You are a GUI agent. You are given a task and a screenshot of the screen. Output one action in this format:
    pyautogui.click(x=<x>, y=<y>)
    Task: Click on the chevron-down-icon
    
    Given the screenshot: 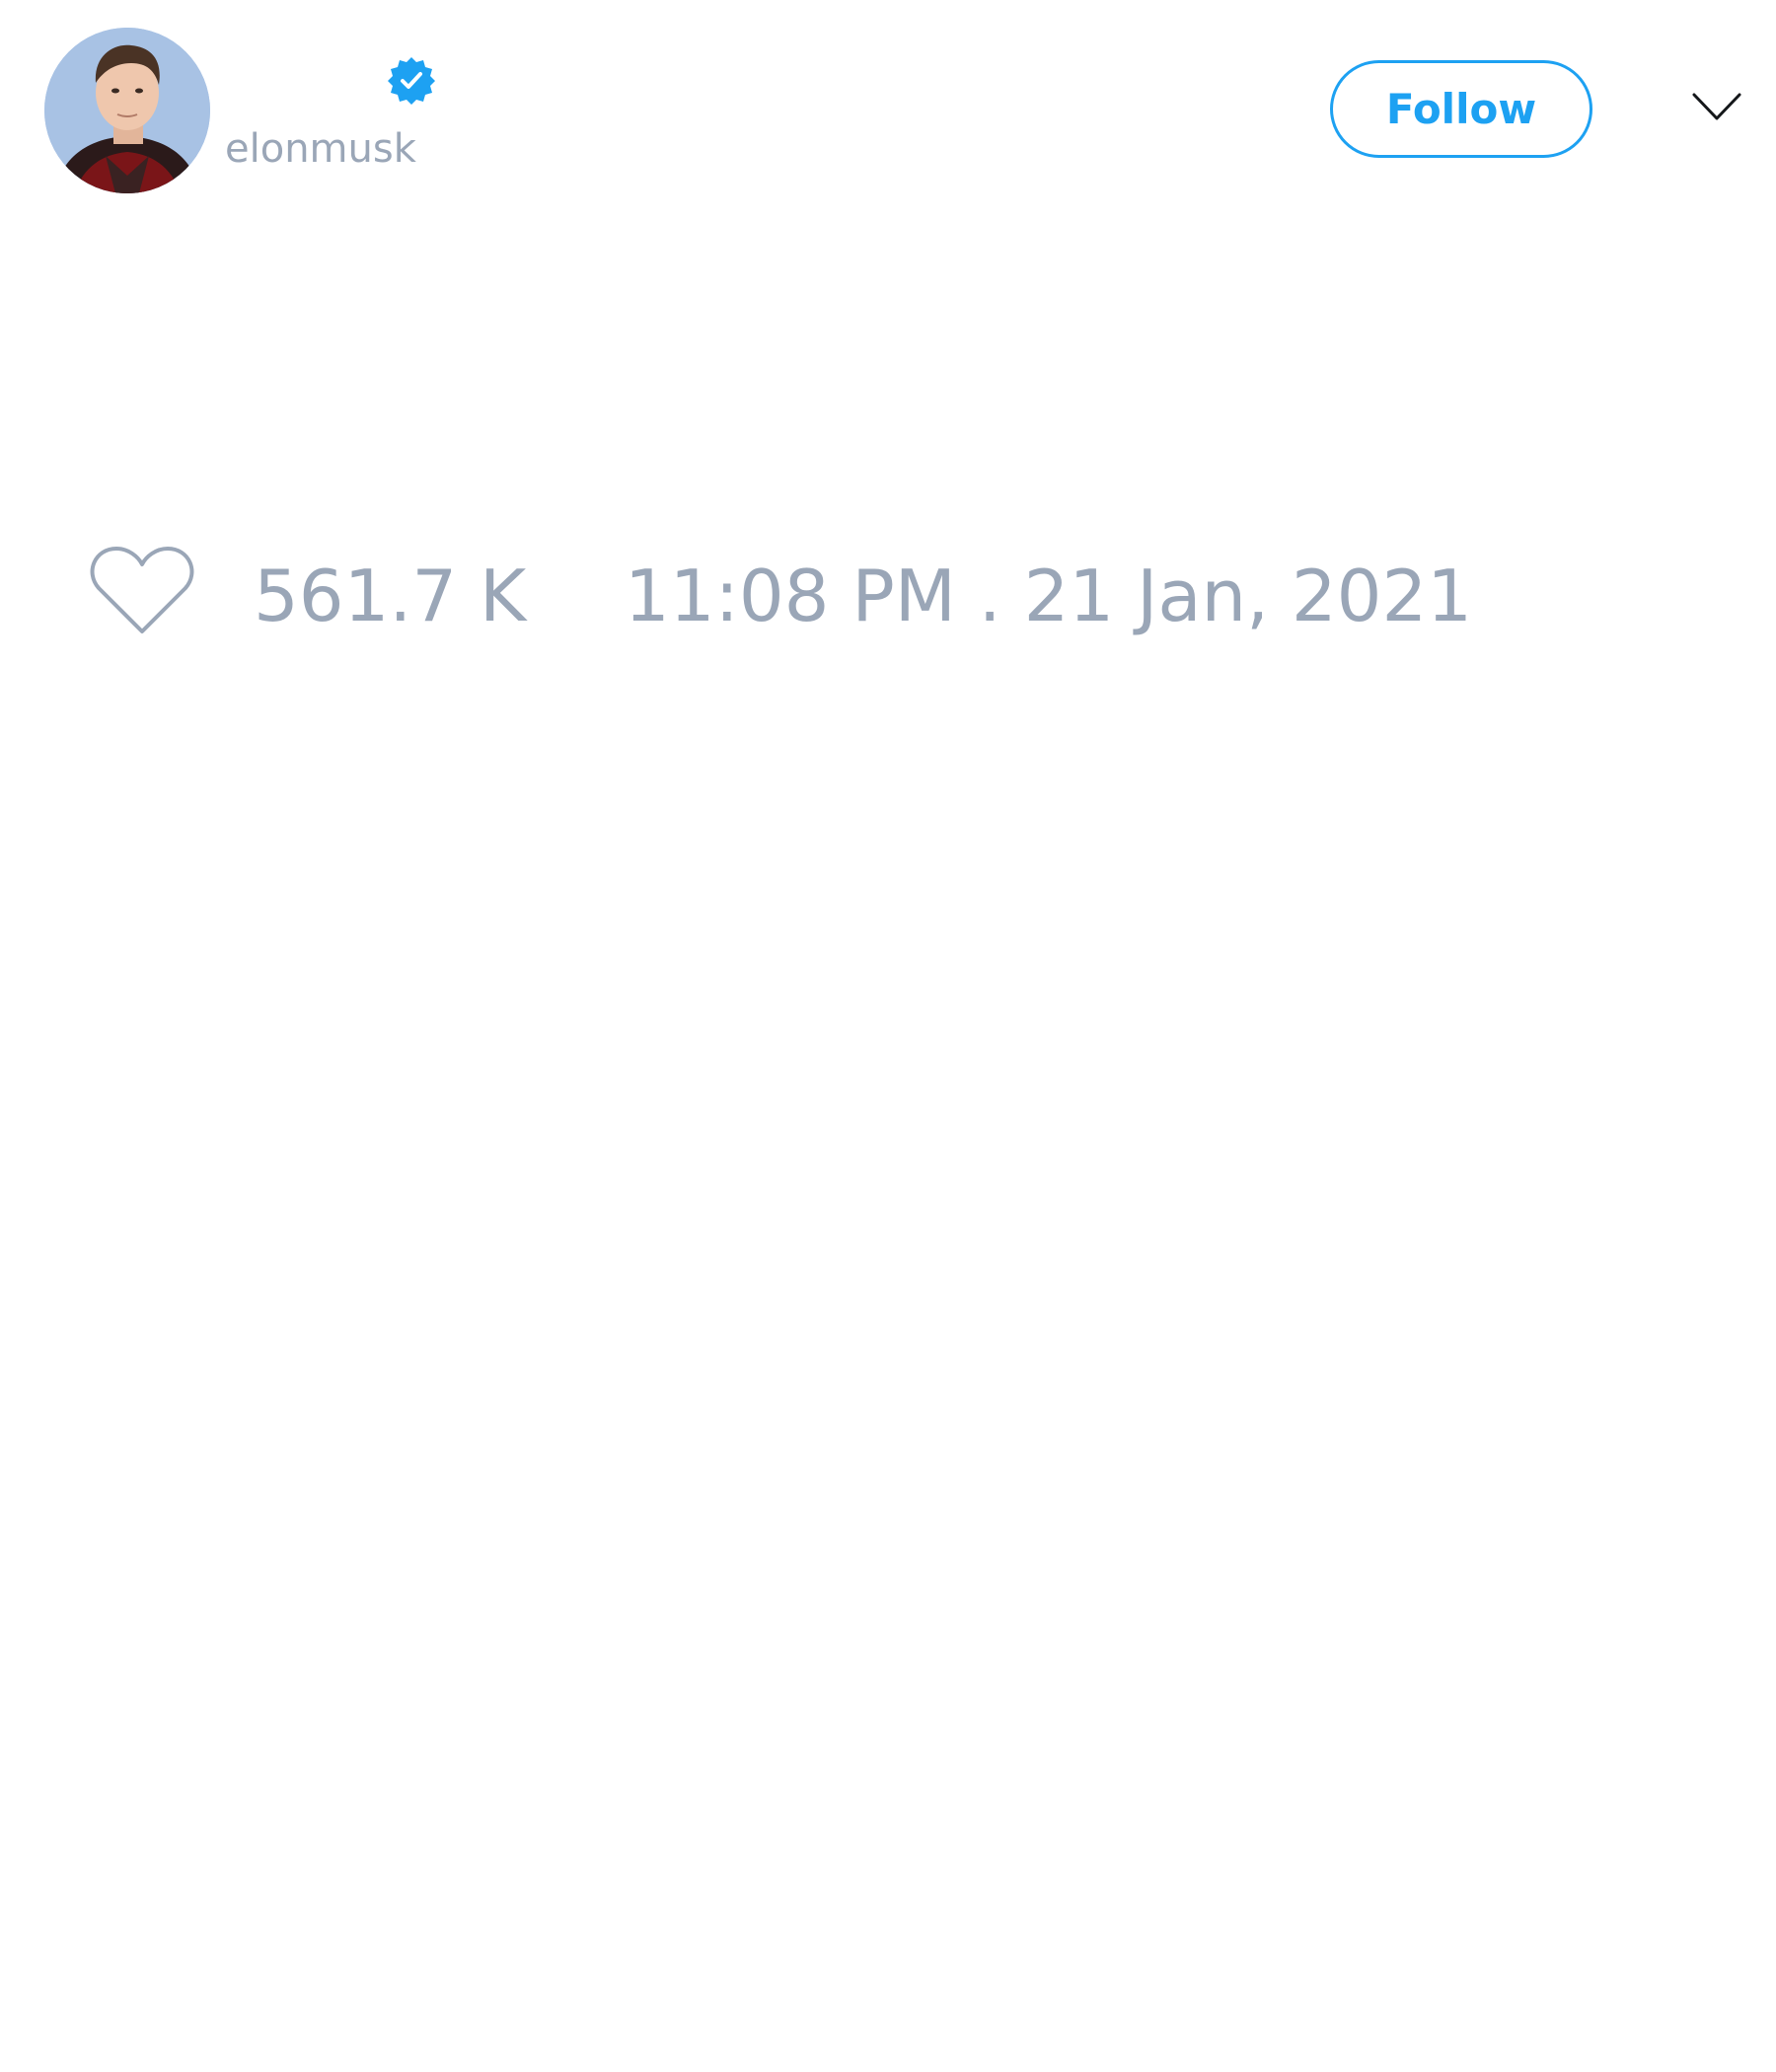 What is the action you would take?
    pyautogui.click(x=1717, y=106)
    